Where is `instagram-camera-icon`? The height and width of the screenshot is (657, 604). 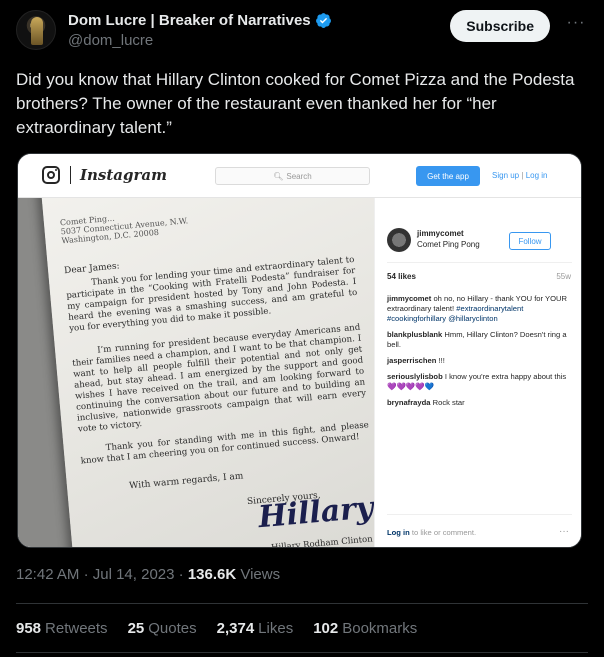 instagram-camera-icon is located at coordinates (51, 175).